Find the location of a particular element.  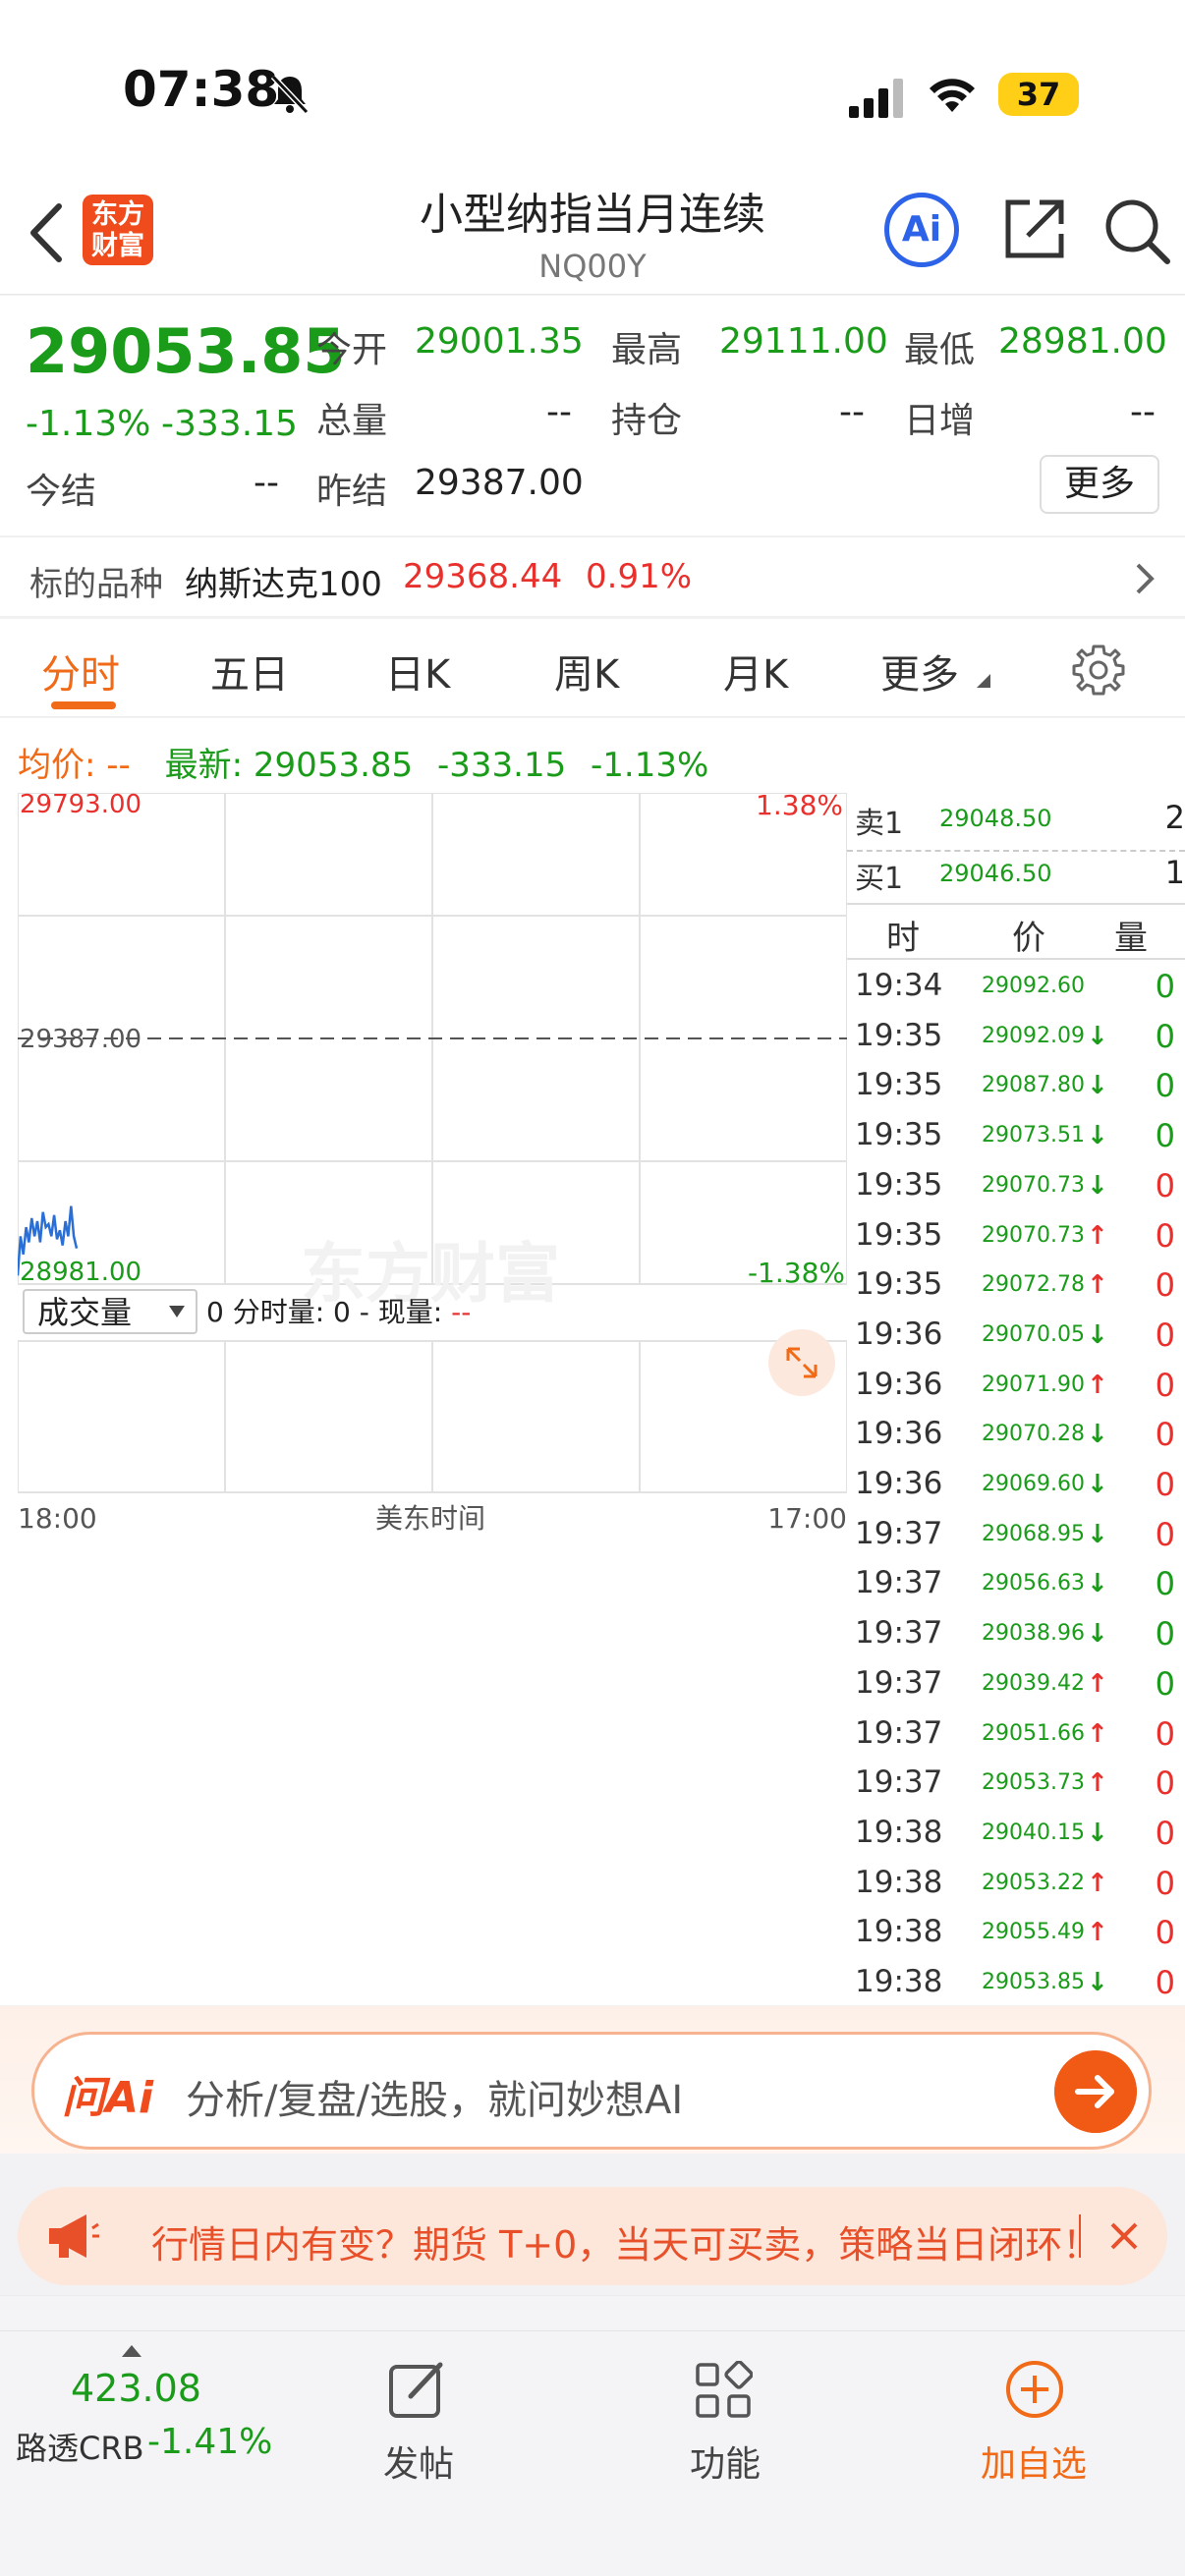

back-arrow-icon is located at coordinates (46, 232).